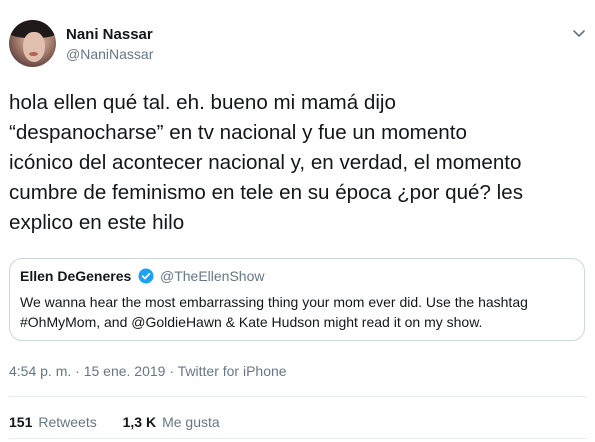  Describe the element at coordinates (579, 33) in the screenshot. I see `chevron-down-icon` at that location.